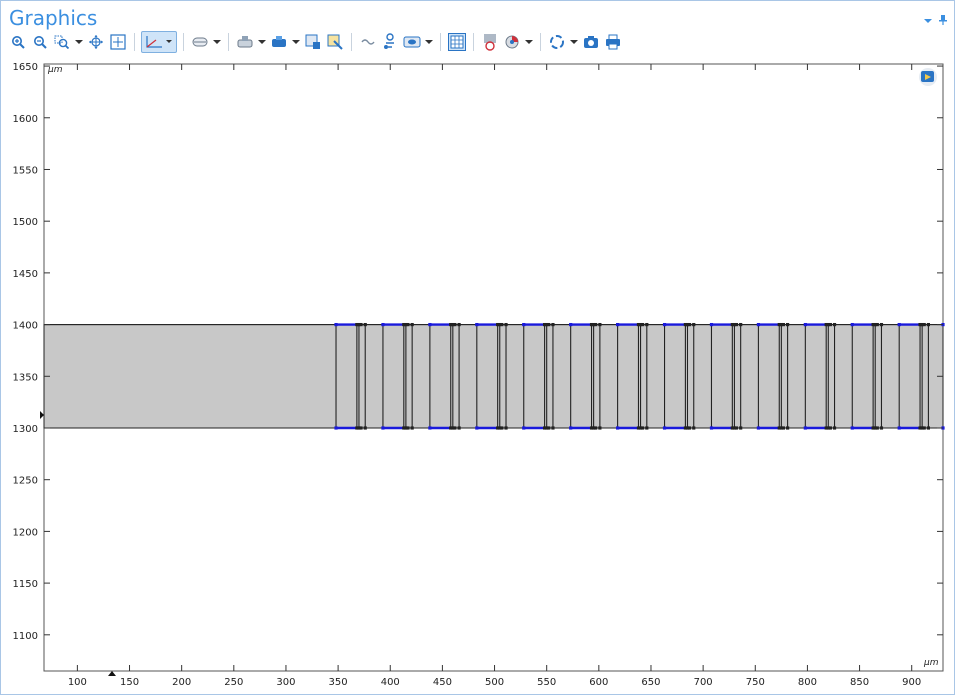  Describe the element at coordinates (943, 19) in the screenshot. I see `pin-icon` at that location.